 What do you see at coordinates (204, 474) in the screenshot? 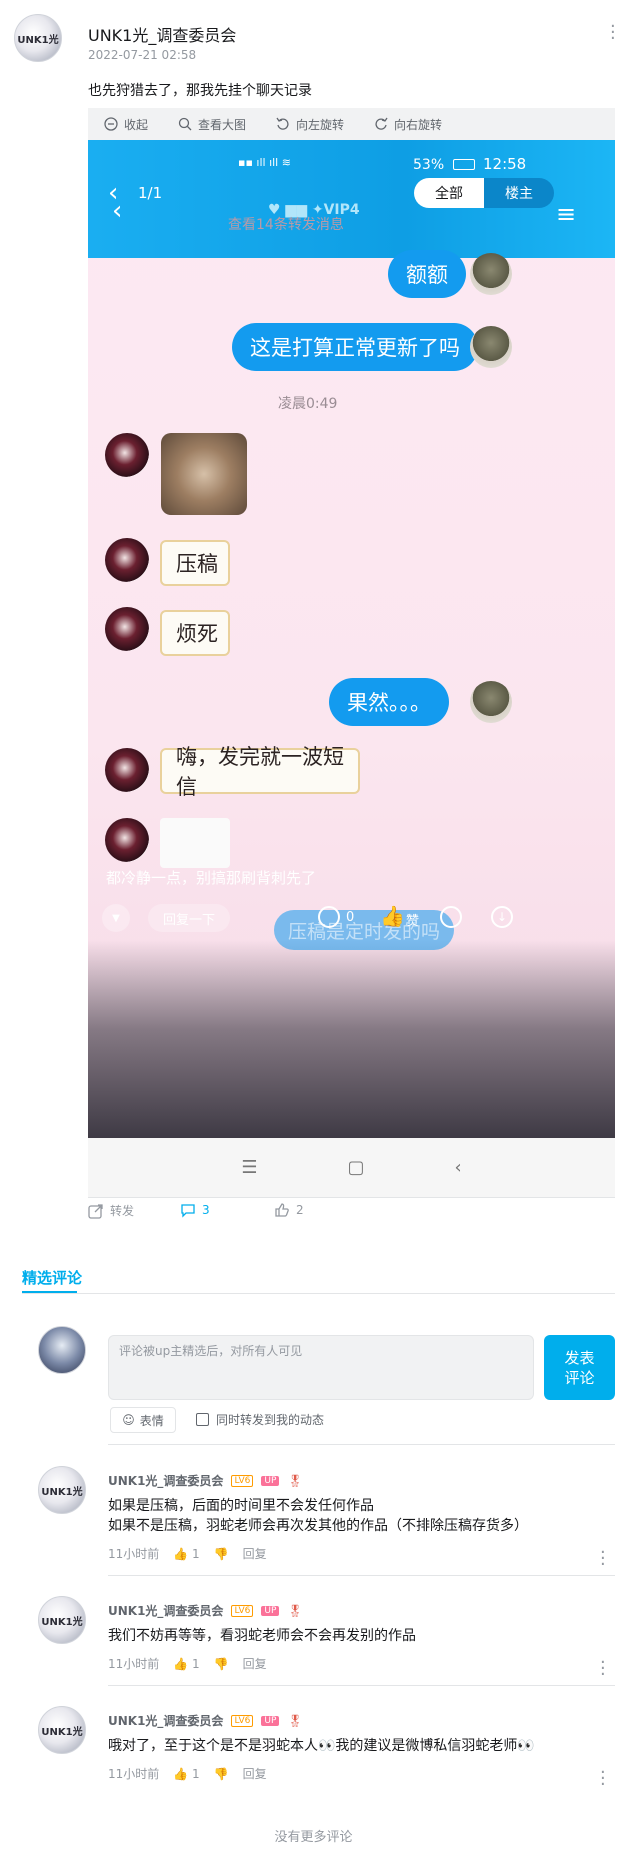
I see `hamster-image` at bounding box center [204, 474].